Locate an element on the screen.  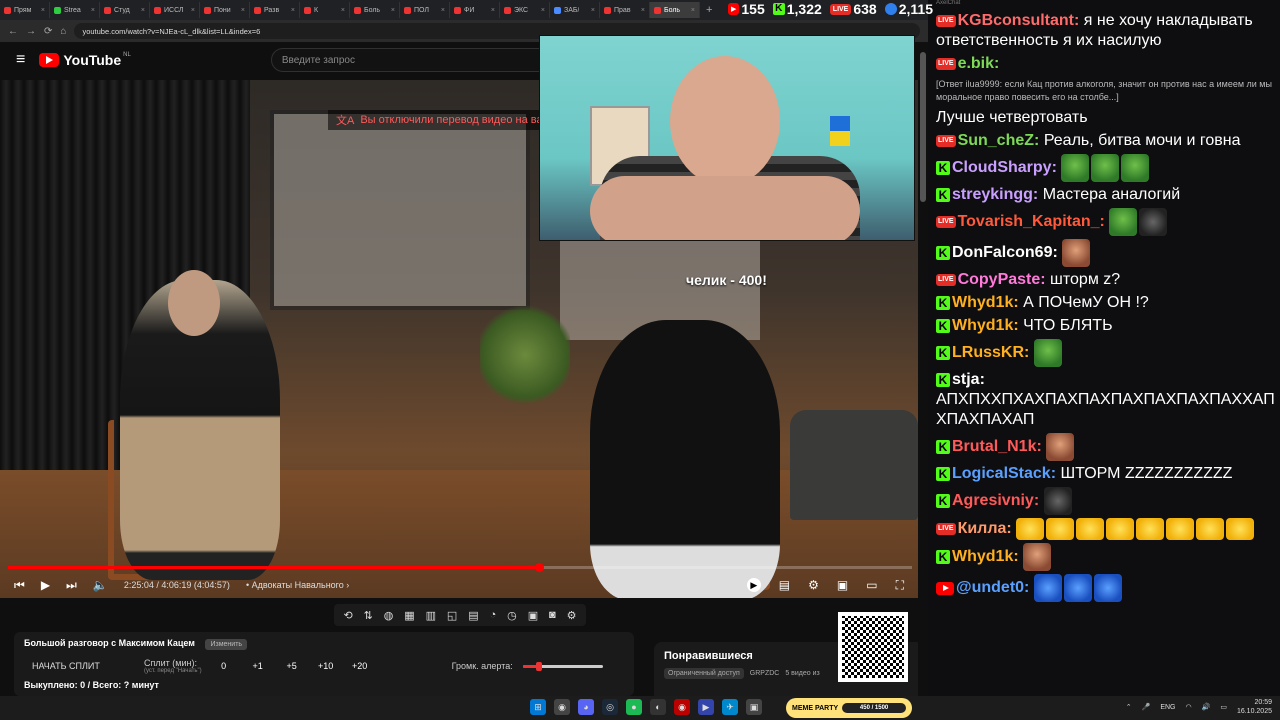
browser-tab: ФИ × is located at coordinates (475, 10).